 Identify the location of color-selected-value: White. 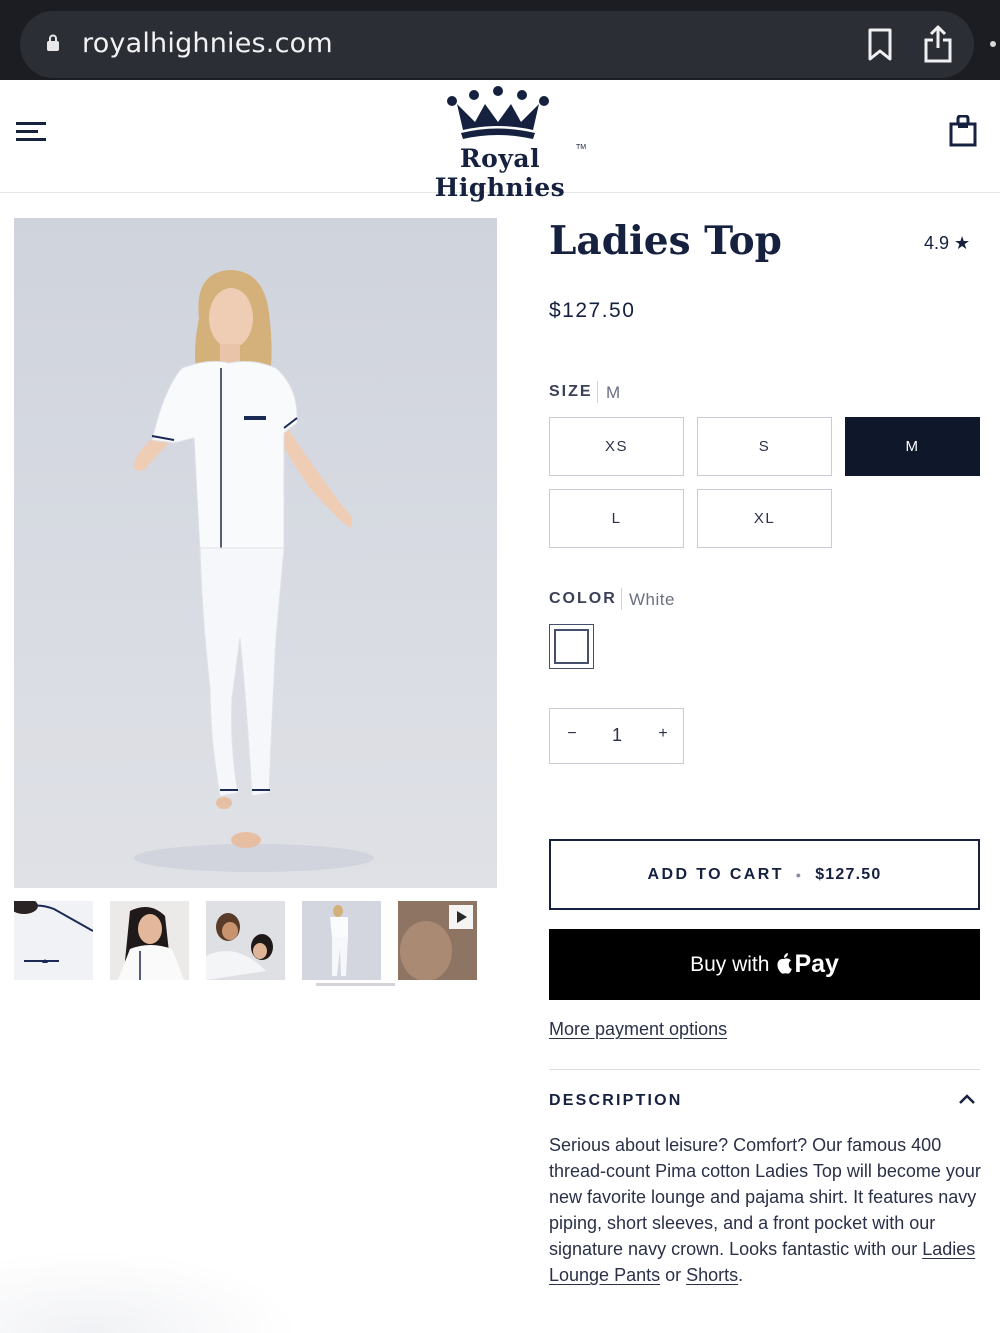
(652, 599).